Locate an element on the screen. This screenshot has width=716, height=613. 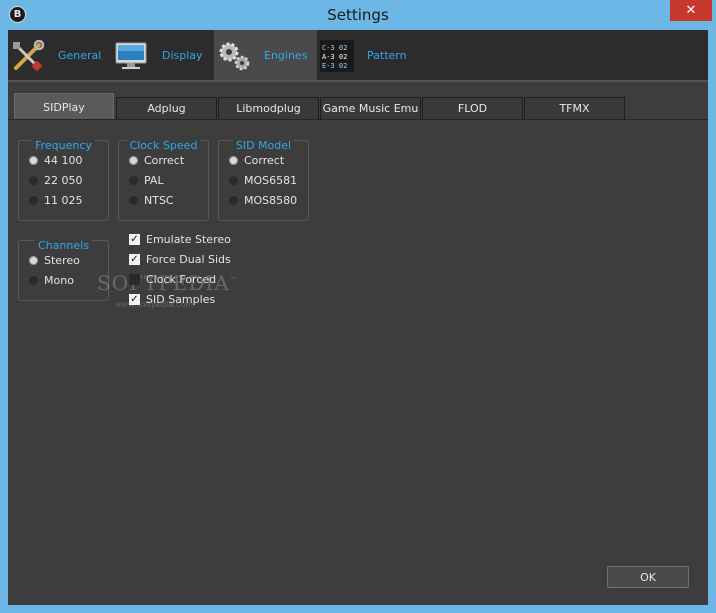
radio-clock-ntsc: NTSC is located at coordinates (151, 201).